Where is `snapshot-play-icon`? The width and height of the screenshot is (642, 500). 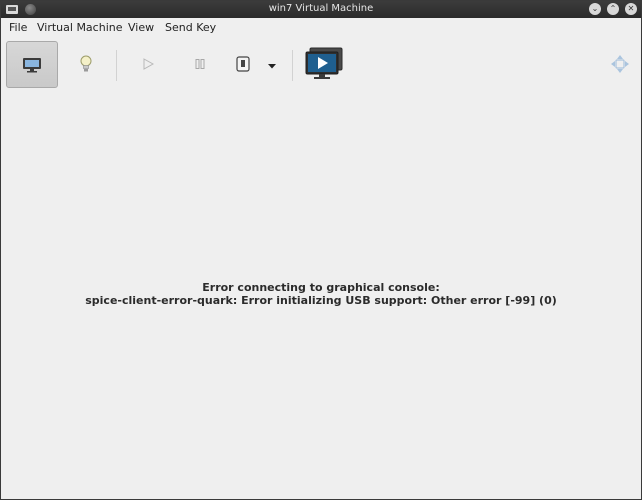
snapshot-play-icon is located at coordinates (324, 63).